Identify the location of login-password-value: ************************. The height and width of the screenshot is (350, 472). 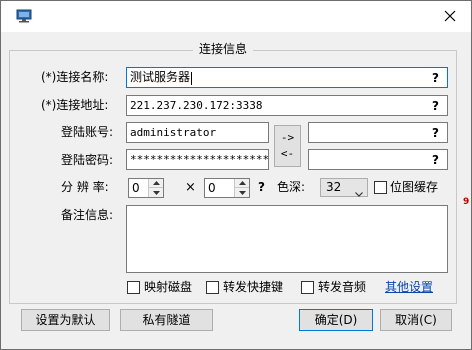
(199, 159).